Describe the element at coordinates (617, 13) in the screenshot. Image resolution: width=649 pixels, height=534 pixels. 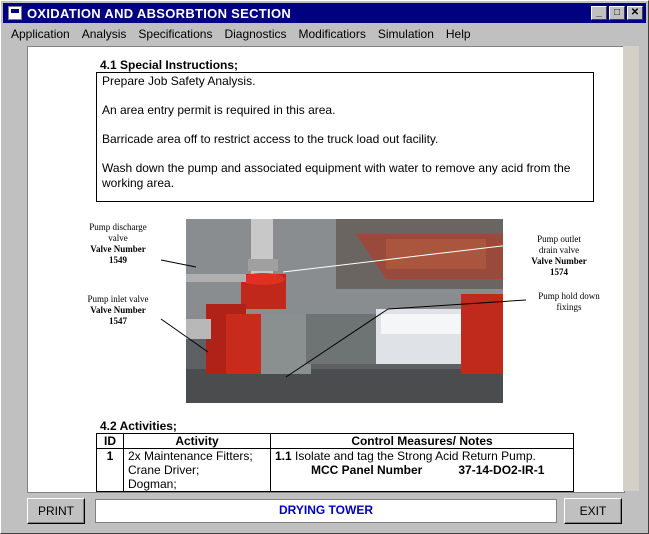
I see `maximize-button: □` at that location.